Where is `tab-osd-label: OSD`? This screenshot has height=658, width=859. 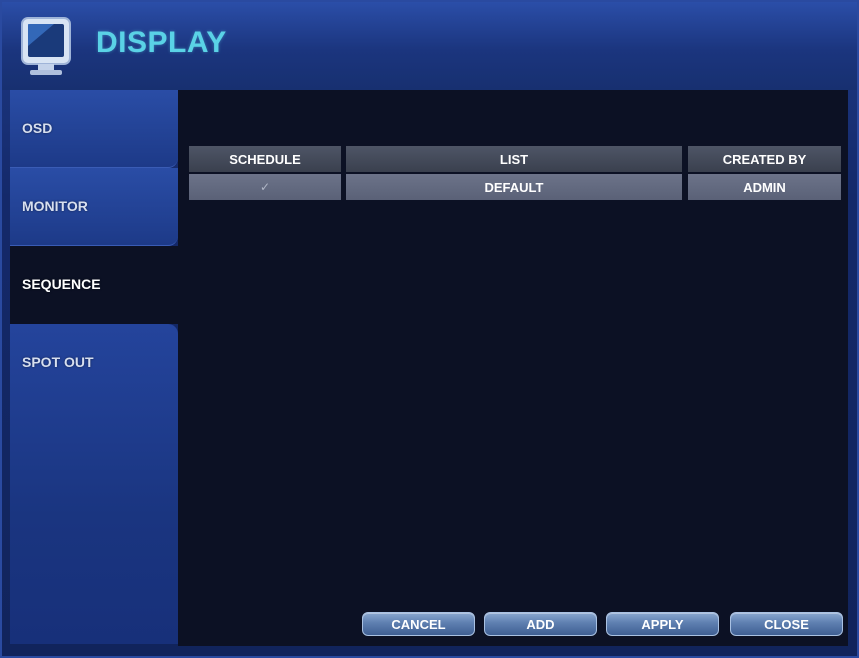
tab-osd-label: OSD is located at coordinates (37, 128).